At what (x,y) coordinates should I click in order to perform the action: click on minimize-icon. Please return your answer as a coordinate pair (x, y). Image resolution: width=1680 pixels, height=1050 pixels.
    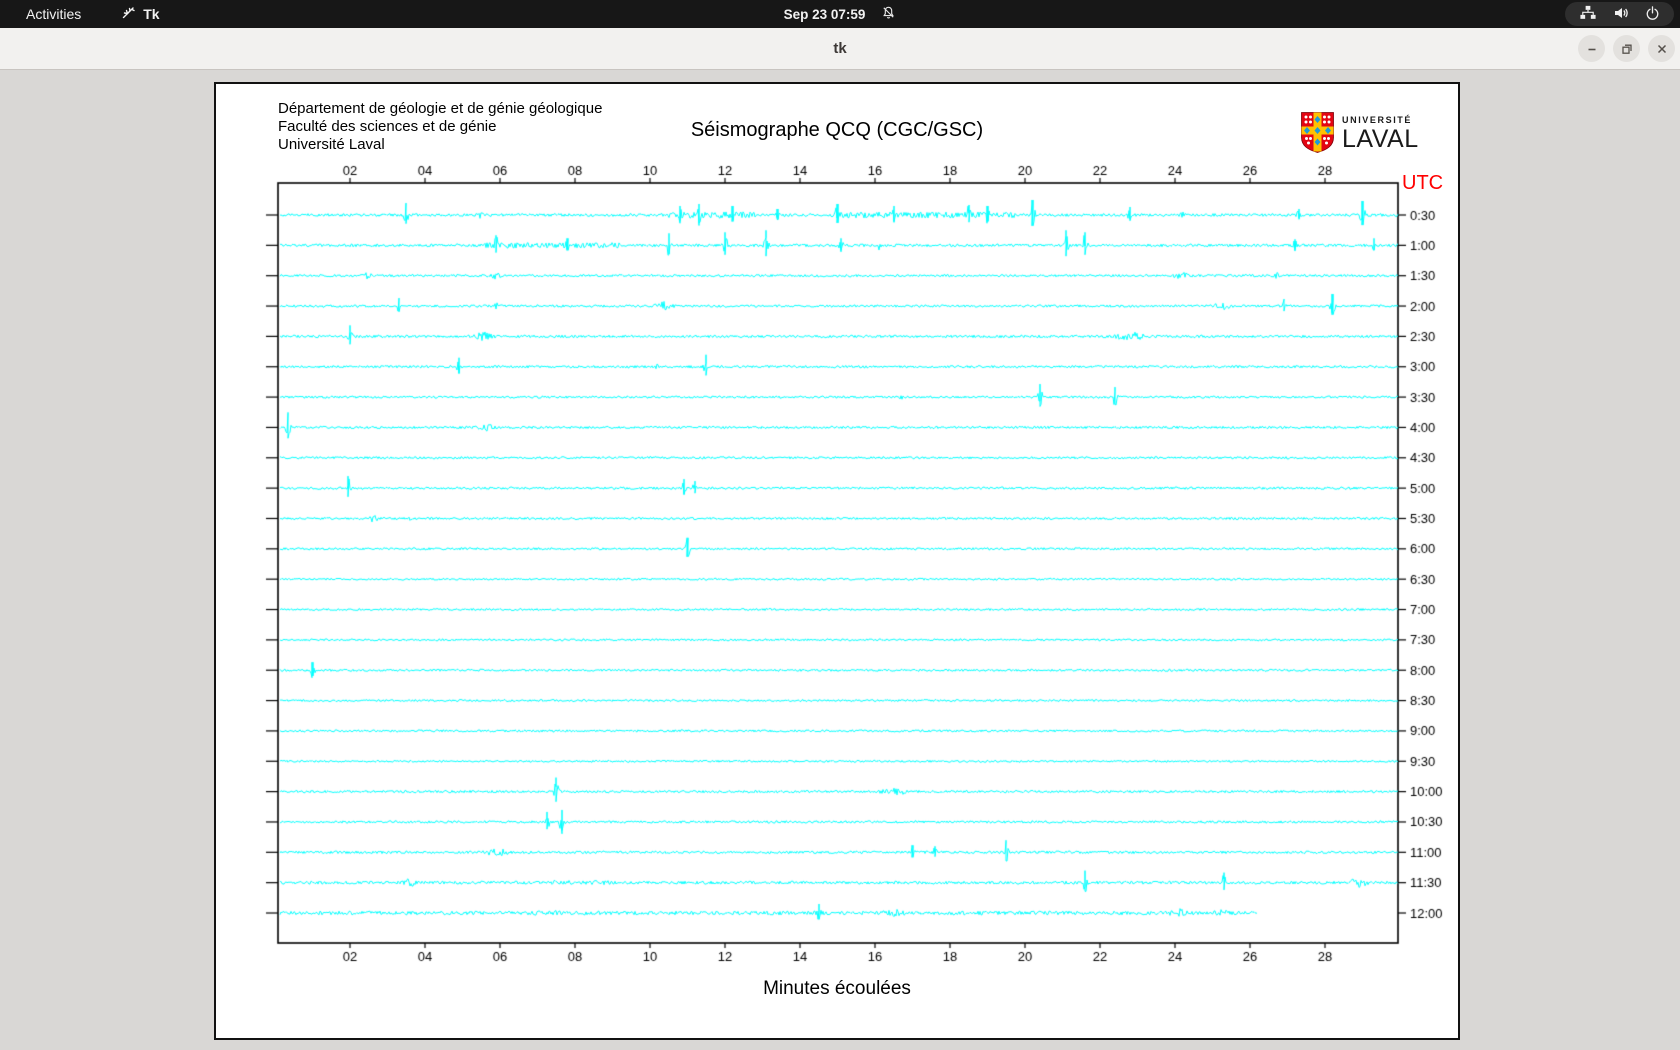
    Looking at the image, I should click on (1591, 49).